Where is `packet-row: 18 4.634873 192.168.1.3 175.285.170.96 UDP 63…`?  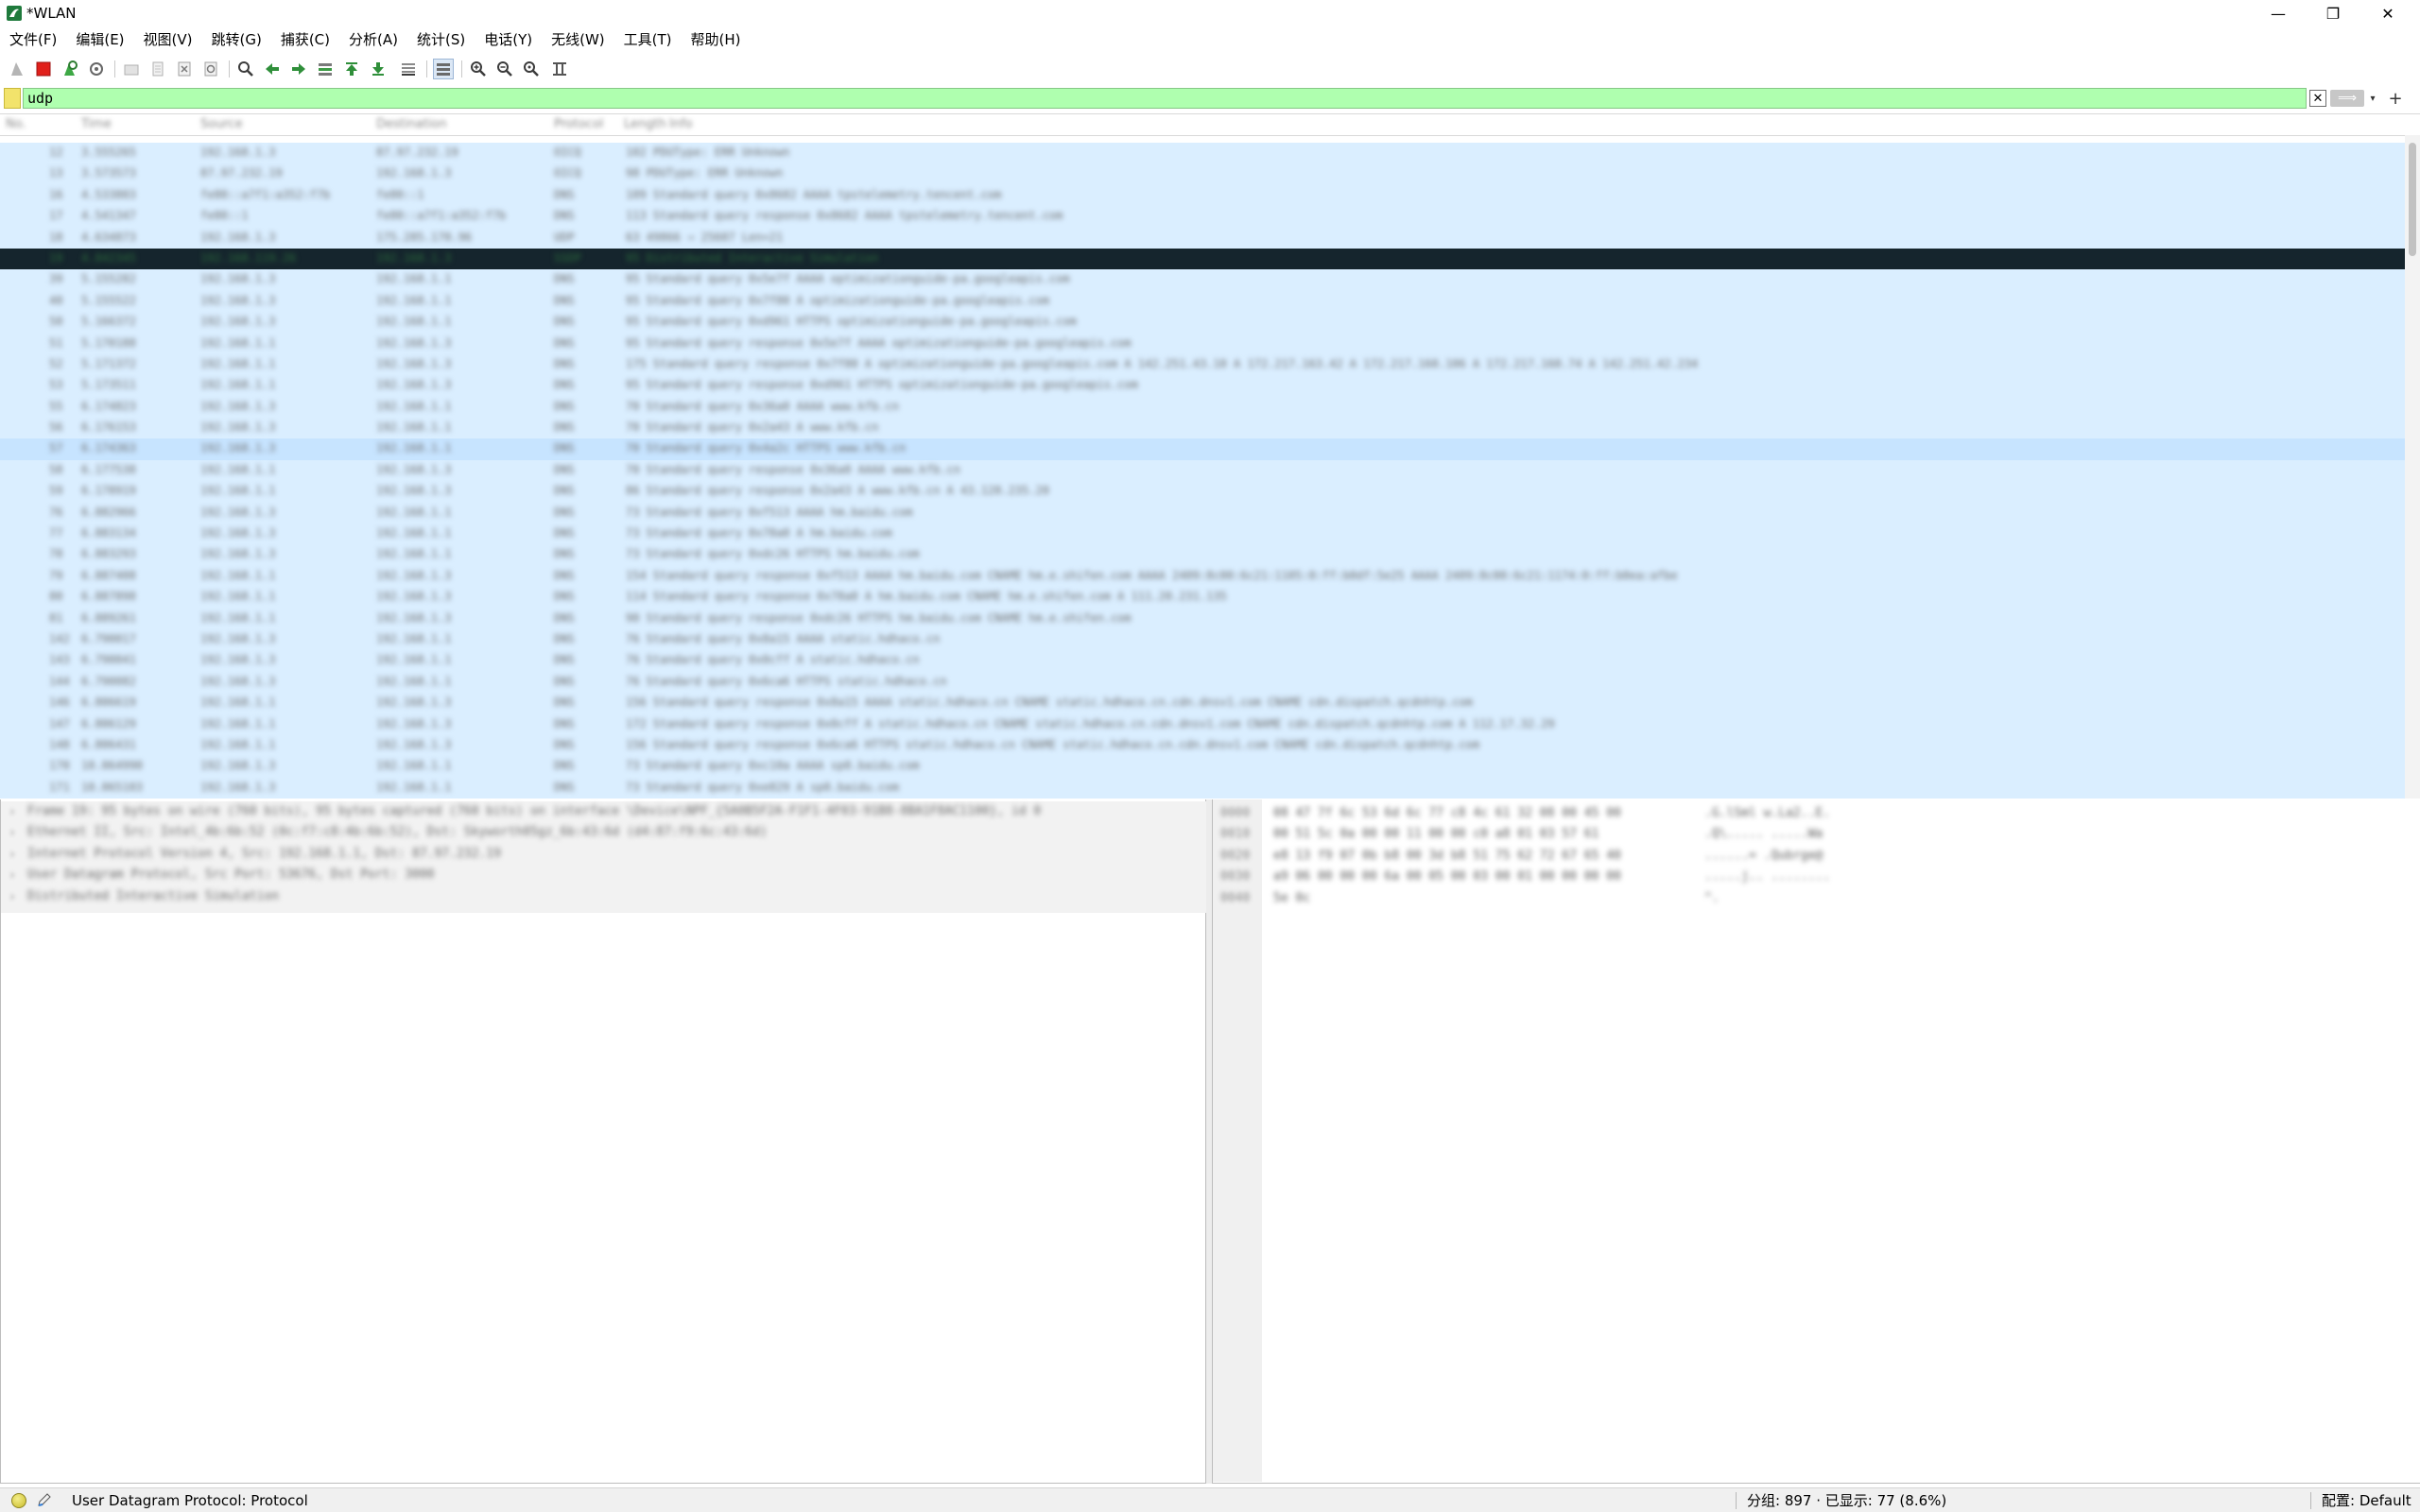
packet-row: 18 4.634873 192.168.1.3 175.285.170.96 UDP 63… is located at coordinates (1203, 238).